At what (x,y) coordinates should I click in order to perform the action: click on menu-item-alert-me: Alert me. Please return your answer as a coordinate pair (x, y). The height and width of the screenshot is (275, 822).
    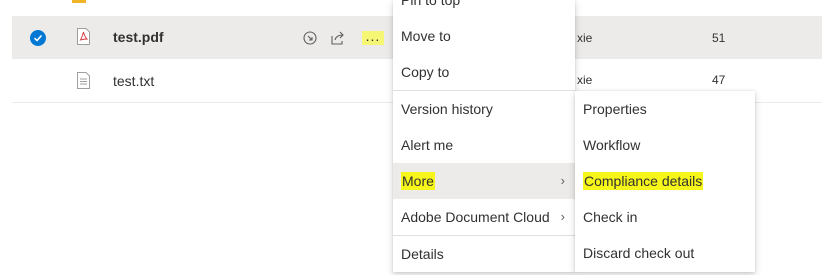
    Looking at the image, I should click on (484, 145).